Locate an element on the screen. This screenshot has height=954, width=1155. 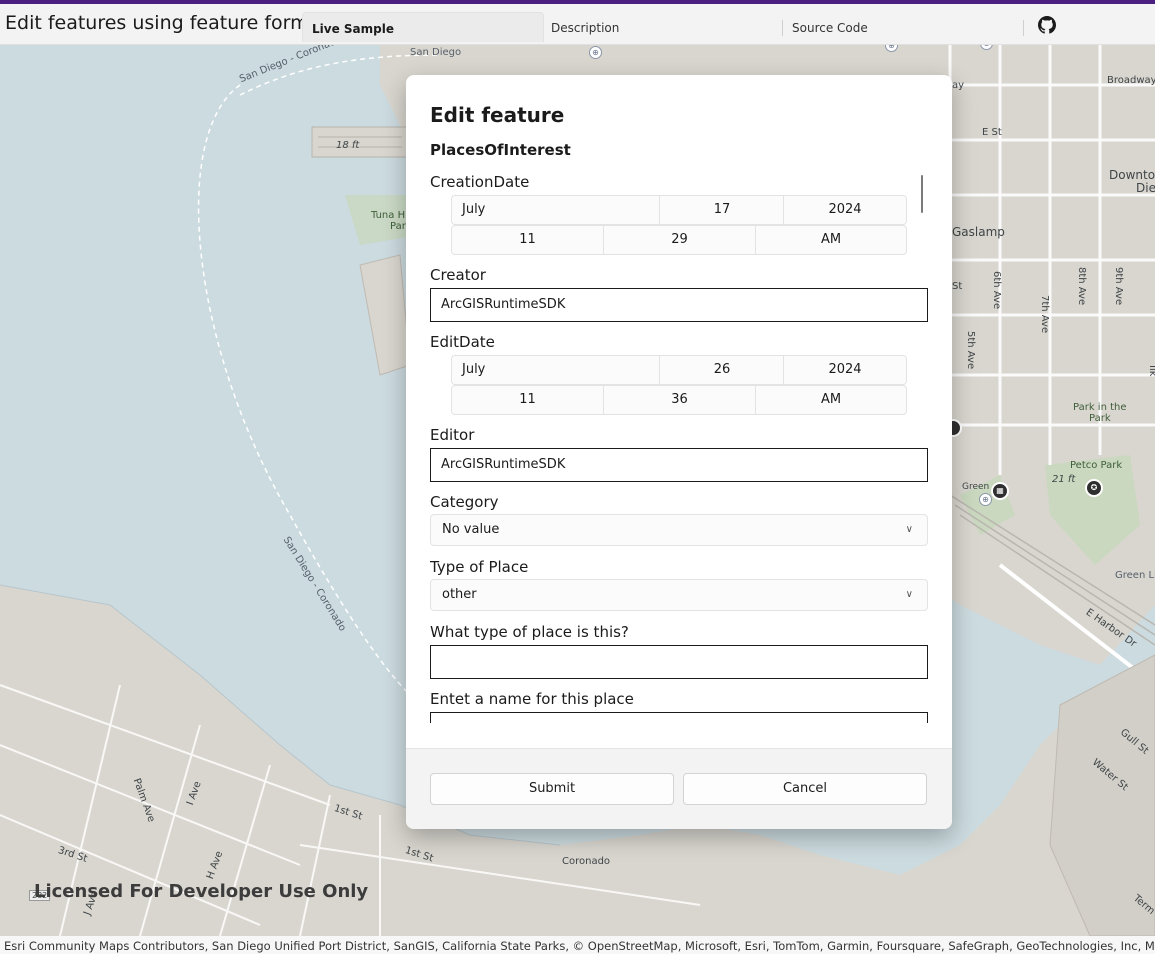
creation-date-label: CreationDate is located at coordinates (480, 182).